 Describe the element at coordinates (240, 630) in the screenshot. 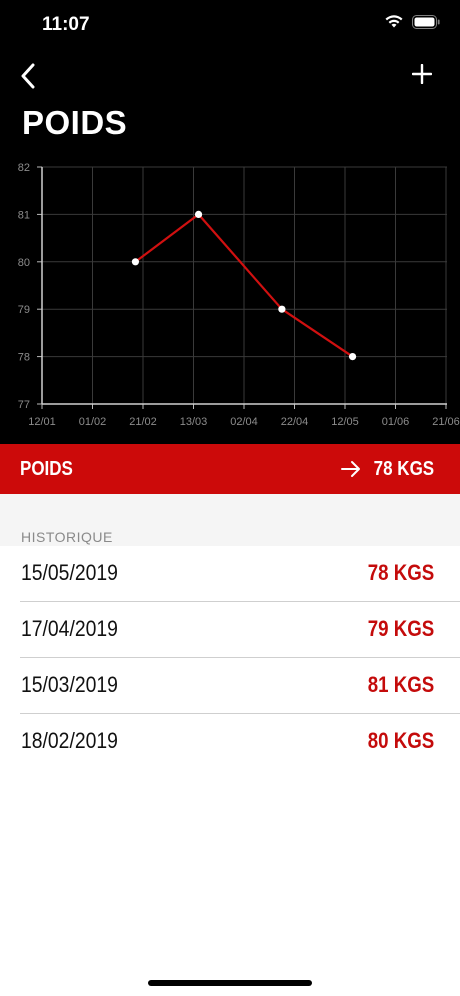

I see `history-row: 17/04/2019 79 KGS` at that location.